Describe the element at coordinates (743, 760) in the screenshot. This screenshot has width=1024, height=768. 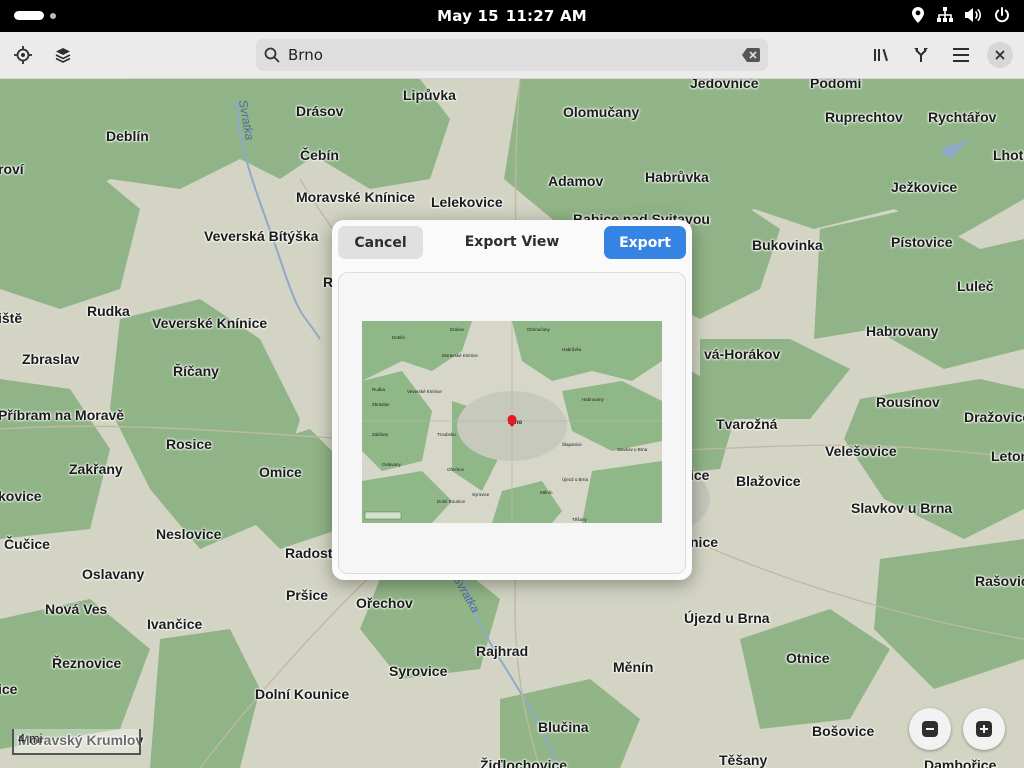
I see `place-label: Těšany` at that location.